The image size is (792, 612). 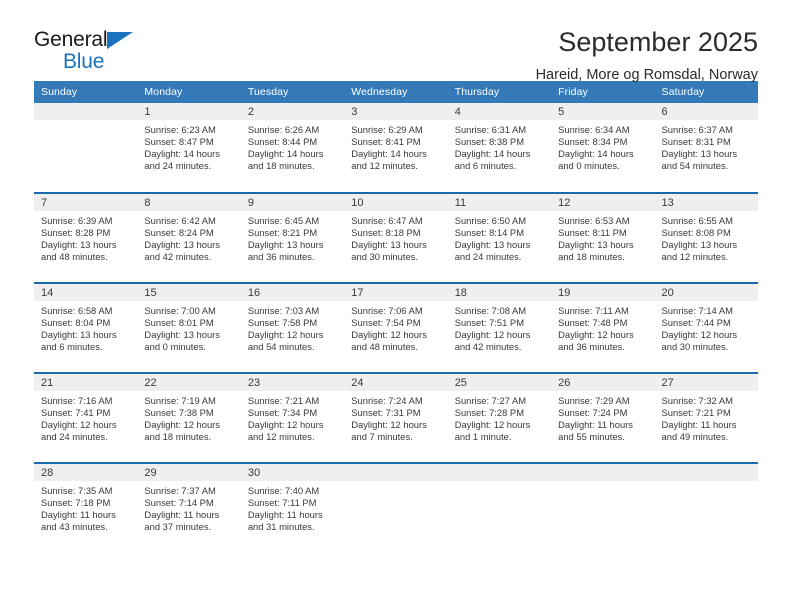 What do you see at coordinates (593, 413) in the screenshot?
I see `sunset-time: Sunset: 7:24 PM` at bounding box center [593, 413].